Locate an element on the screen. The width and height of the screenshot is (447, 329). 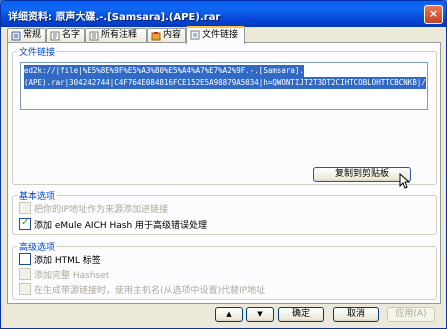
name-icon is located at coordinates (55, 36).